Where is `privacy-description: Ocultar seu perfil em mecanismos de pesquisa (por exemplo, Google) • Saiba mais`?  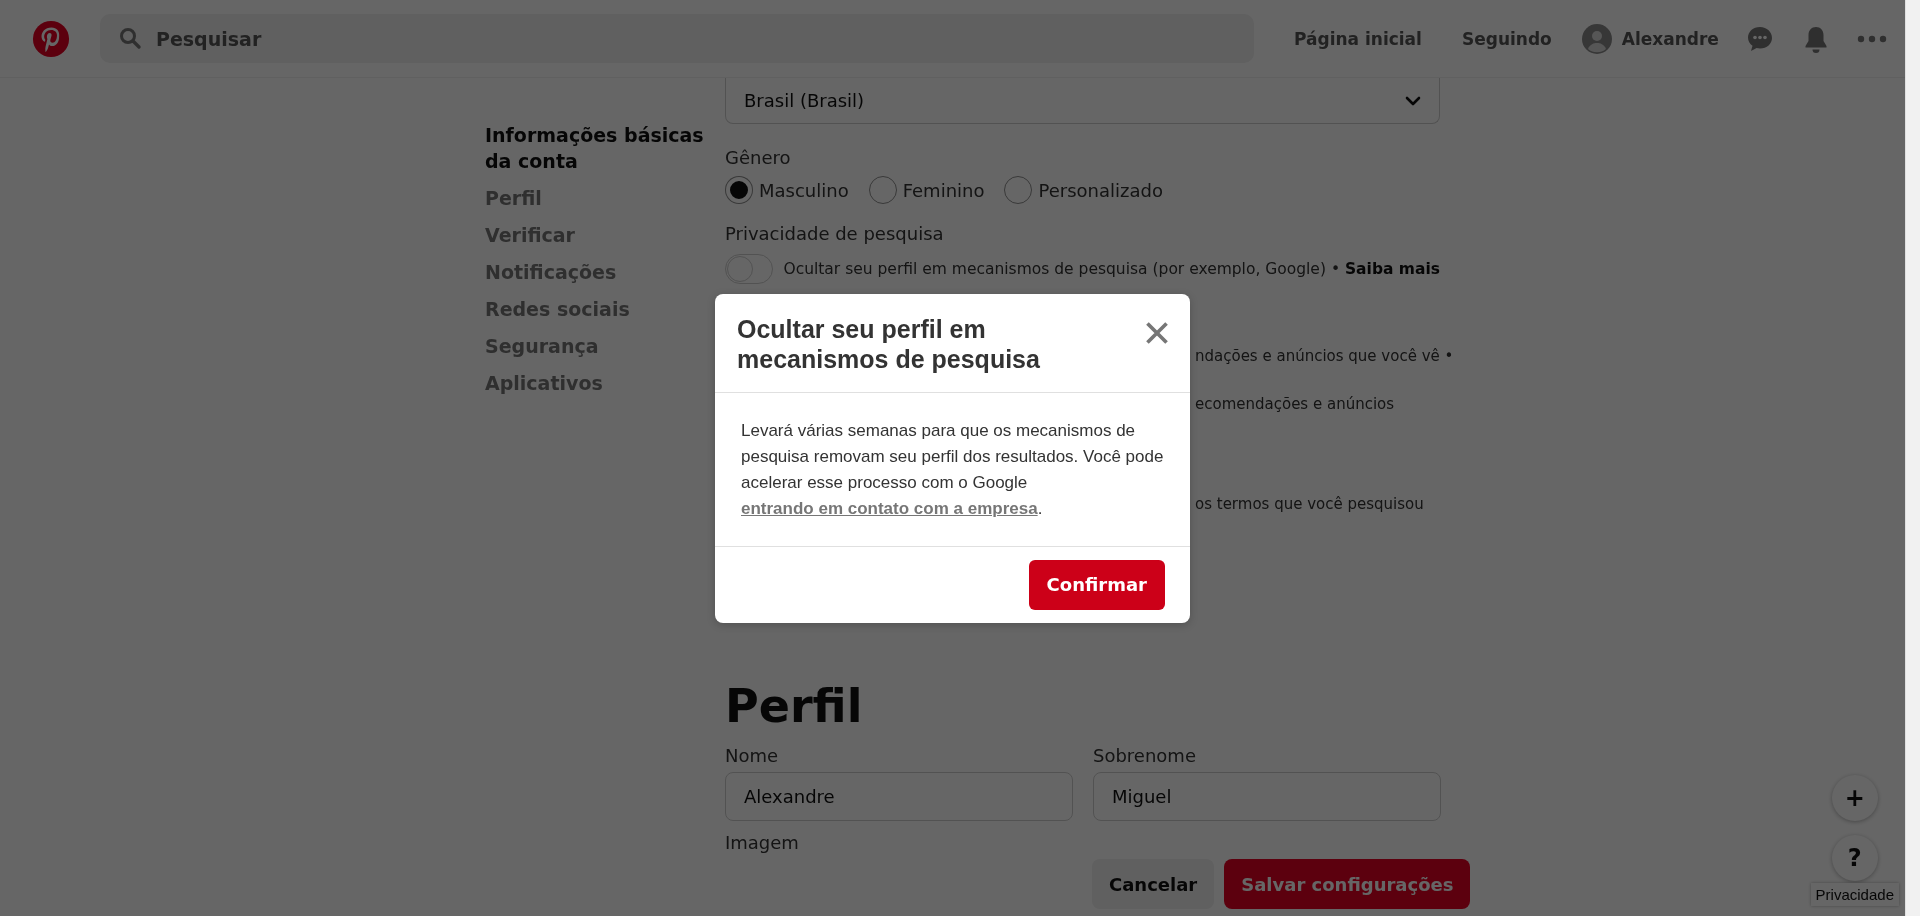 privacy-description: Ocultar seu perfil em mecanismos de pesquisa (por exemplo, Google) • Saiba mais is located at coordinates (1111, 269).